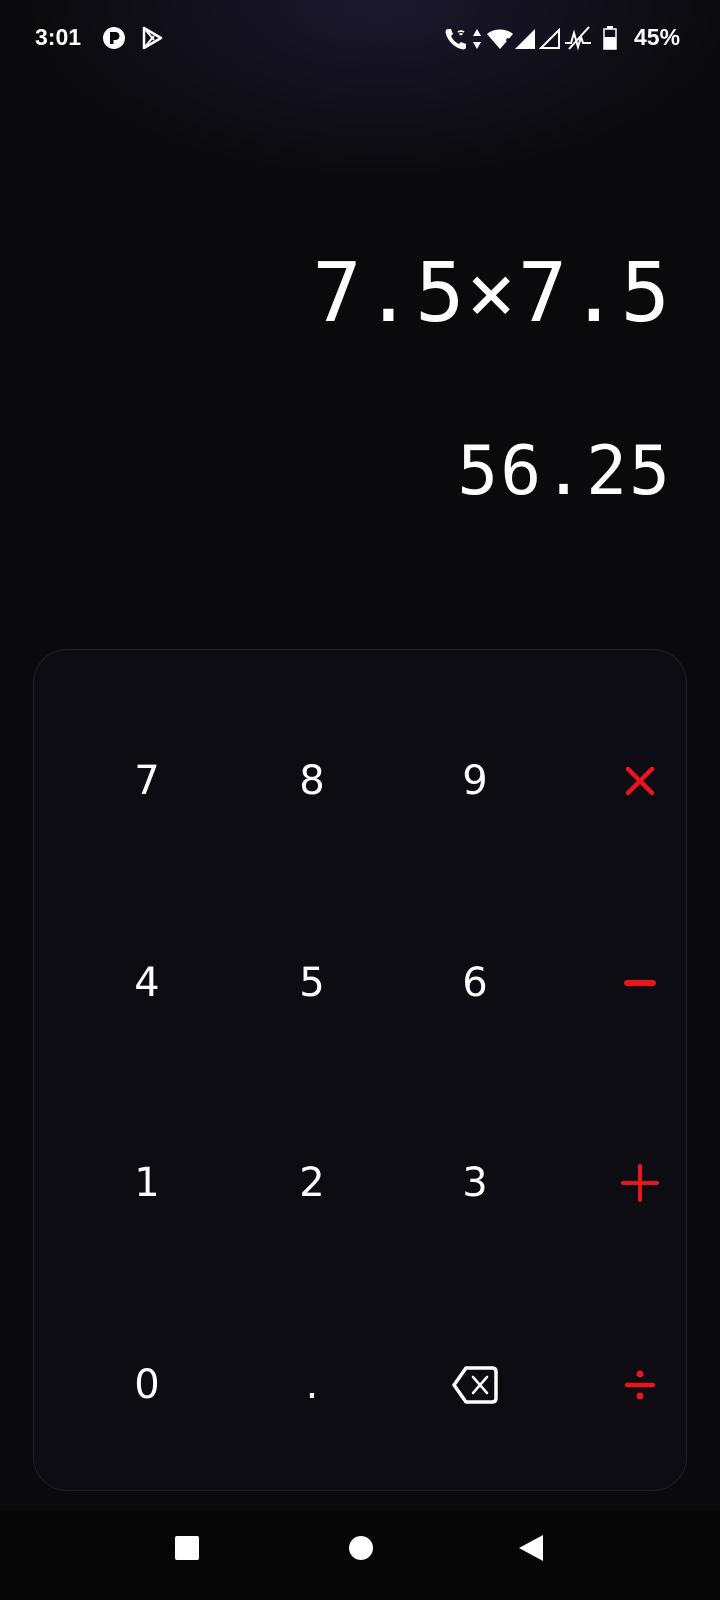 This screenshot has width=720, height=1600. I want to click on key-label: 5, so click(312, 983).